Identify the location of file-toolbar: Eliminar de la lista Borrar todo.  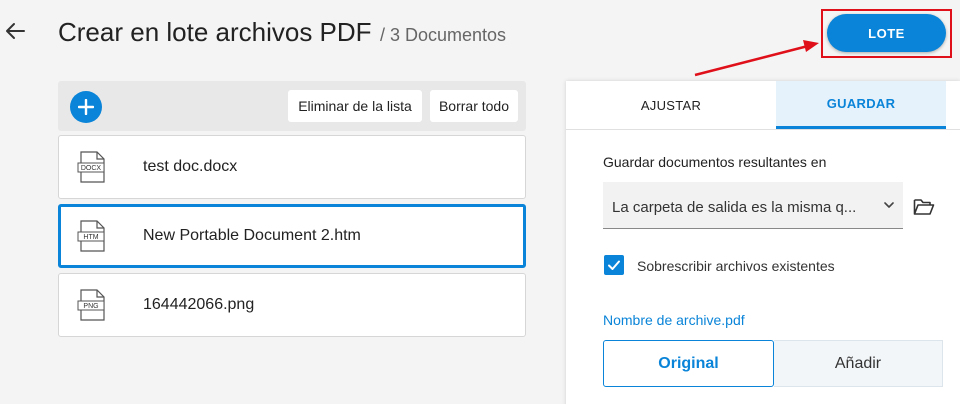
(292, 106).